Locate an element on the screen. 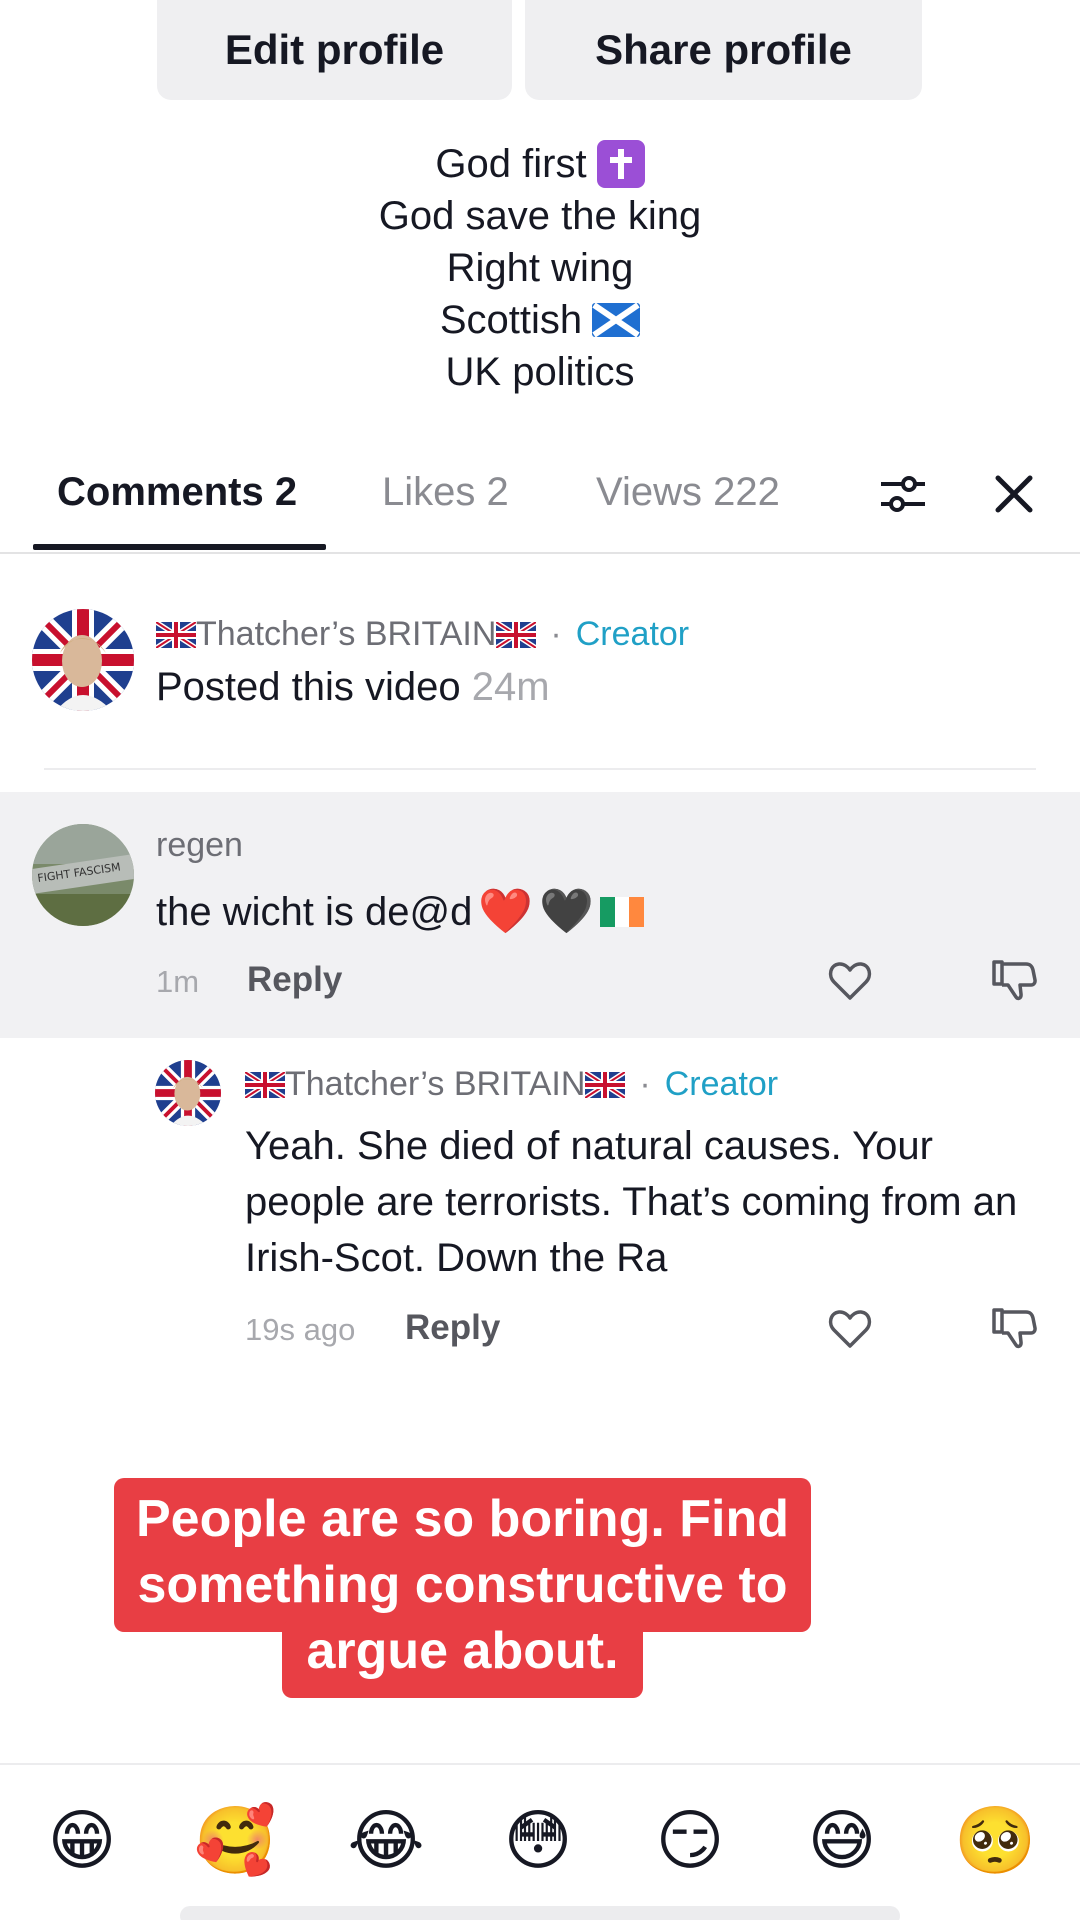  comment-input-edge is located at coordinates (540, 1913).